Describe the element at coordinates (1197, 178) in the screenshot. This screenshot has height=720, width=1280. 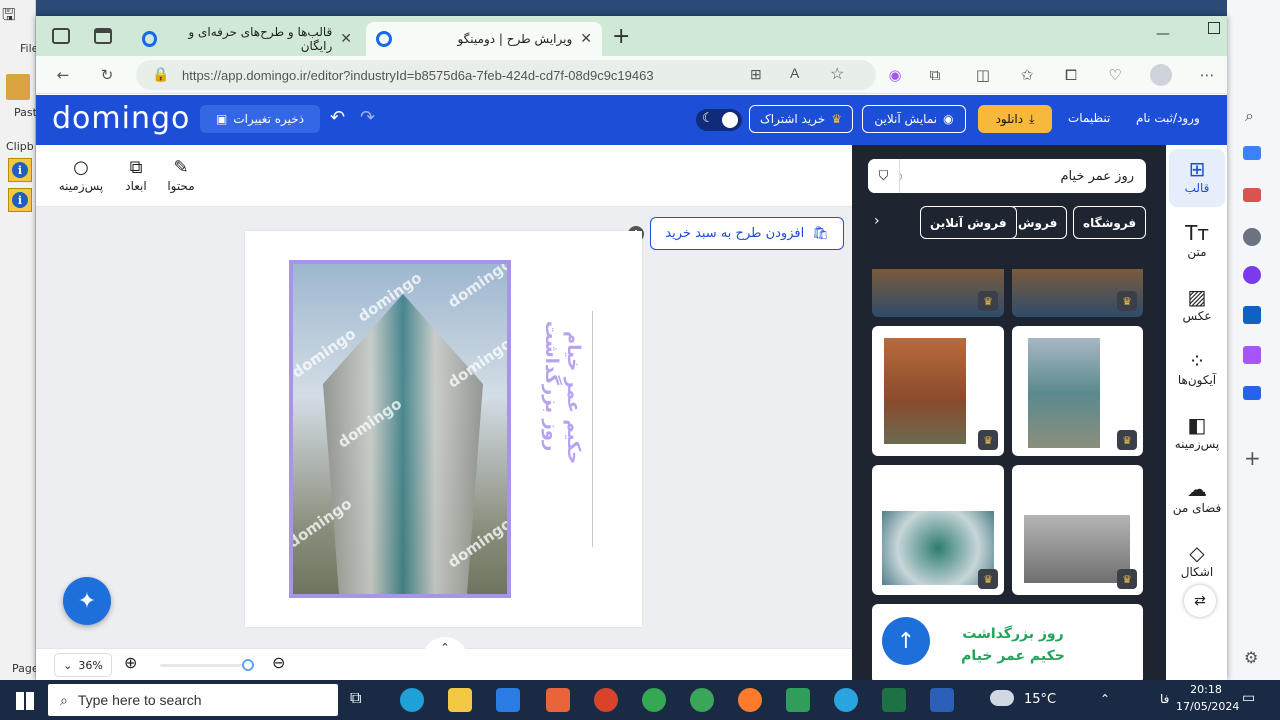
I see `nav-templates: ⊞ قالب` at that location.